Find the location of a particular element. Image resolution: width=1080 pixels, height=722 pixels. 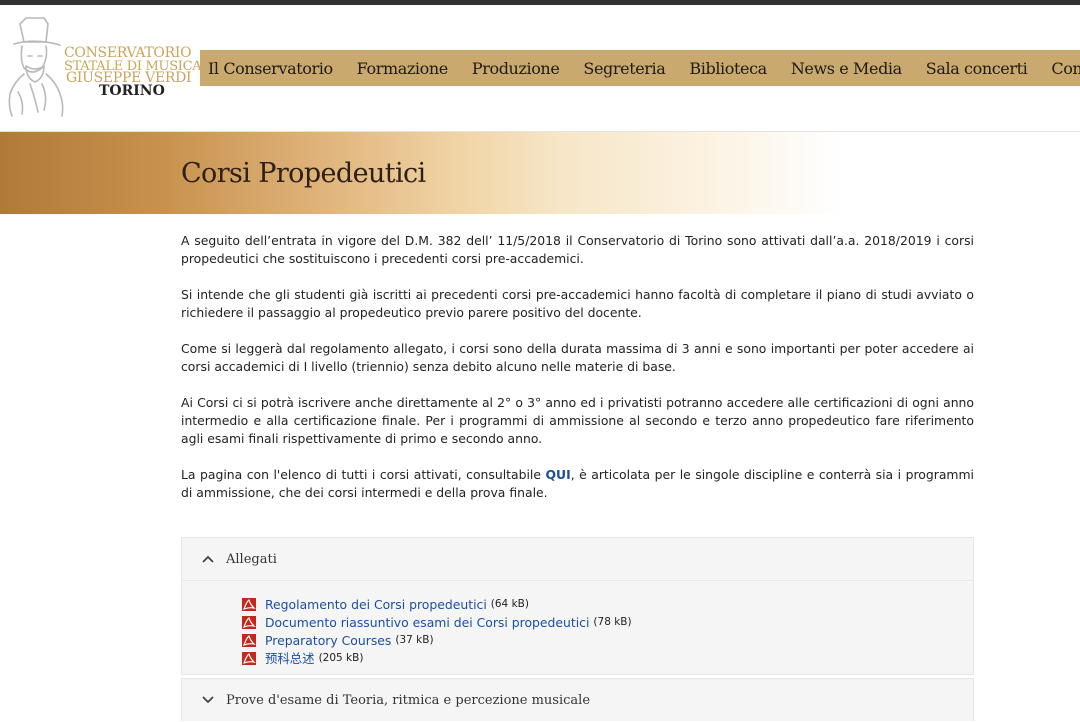

logo-line-4: TORINO is located at coordinates (132, 91).